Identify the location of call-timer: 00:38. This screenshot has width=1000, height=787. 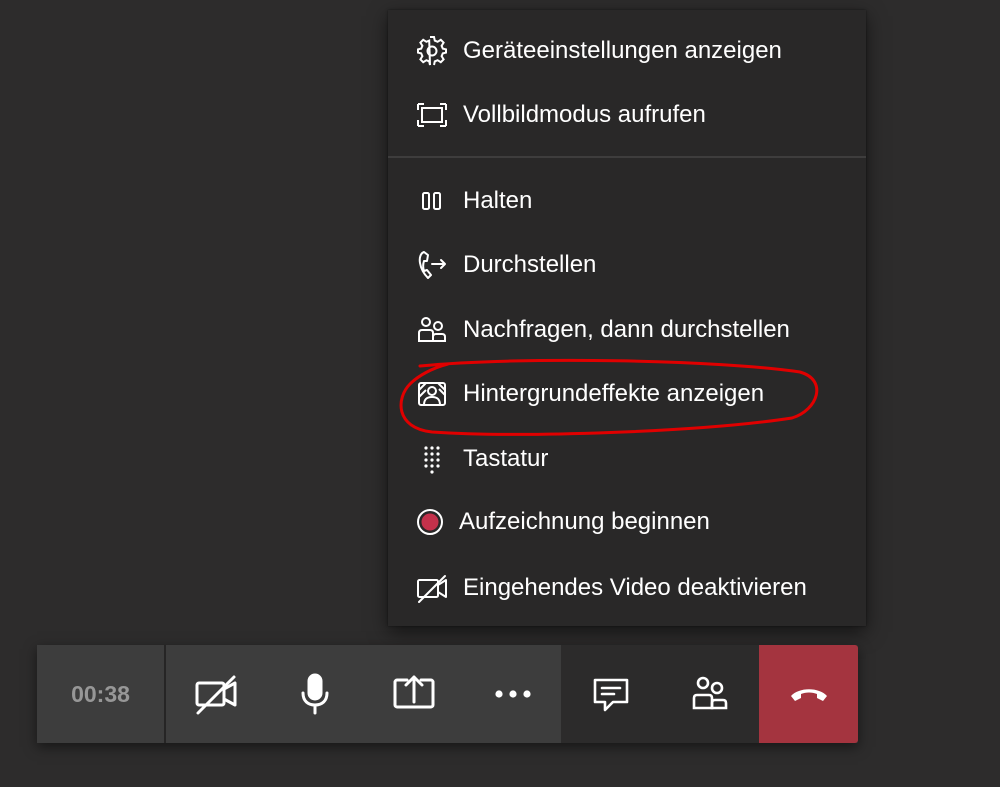
(100, 694).